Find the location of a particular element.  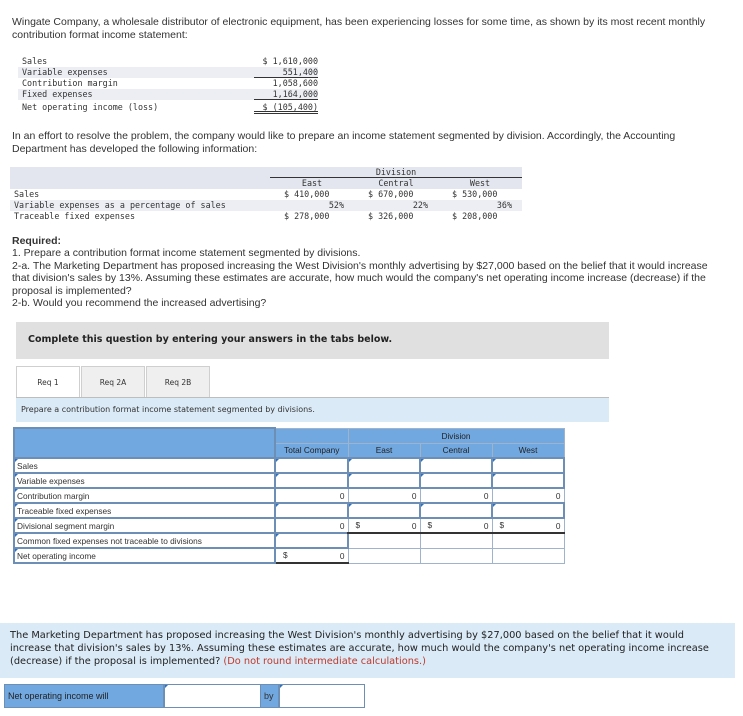

sales-central-input is located at coordinates (456, 465).